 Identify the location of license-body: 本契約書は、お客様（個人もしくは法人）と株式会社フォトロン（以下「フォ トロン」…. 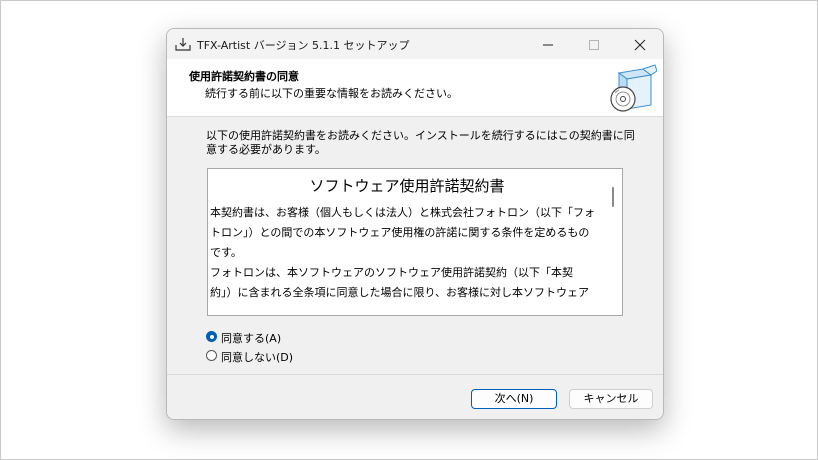
(408, 253).